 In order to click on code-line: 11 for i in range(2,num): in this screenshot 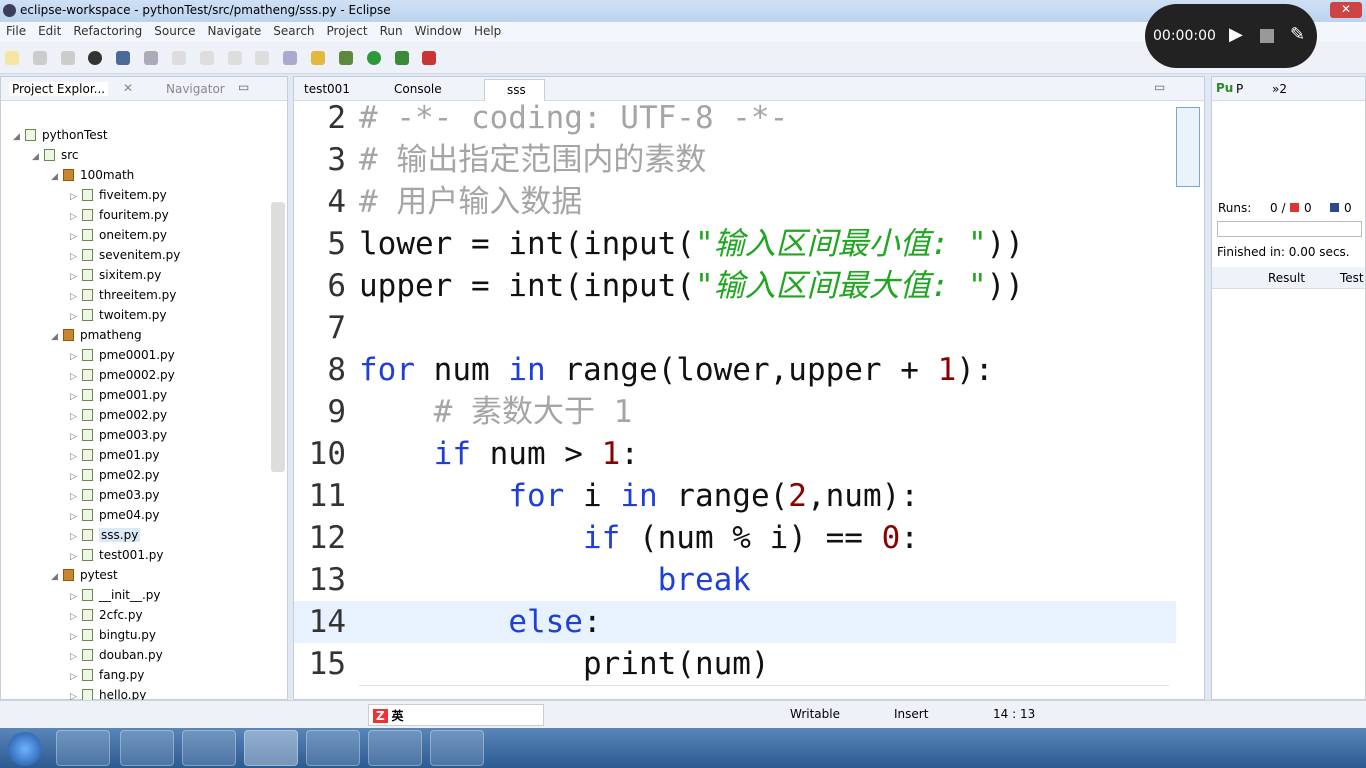, I will do `click(735, 496)`.